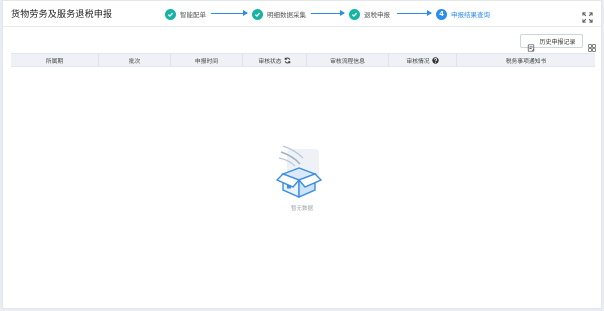 This screenshot has height=311, width=604. What do you see at coordinates (441, 14) in the screenshot?
I see `step-number: 4` at bounding box center [441, 14].